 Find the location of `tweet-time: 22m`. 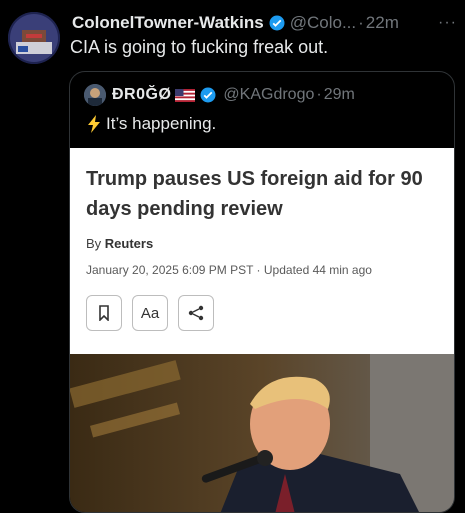

tweet-time: 22m is located at coordinates (382, 23).